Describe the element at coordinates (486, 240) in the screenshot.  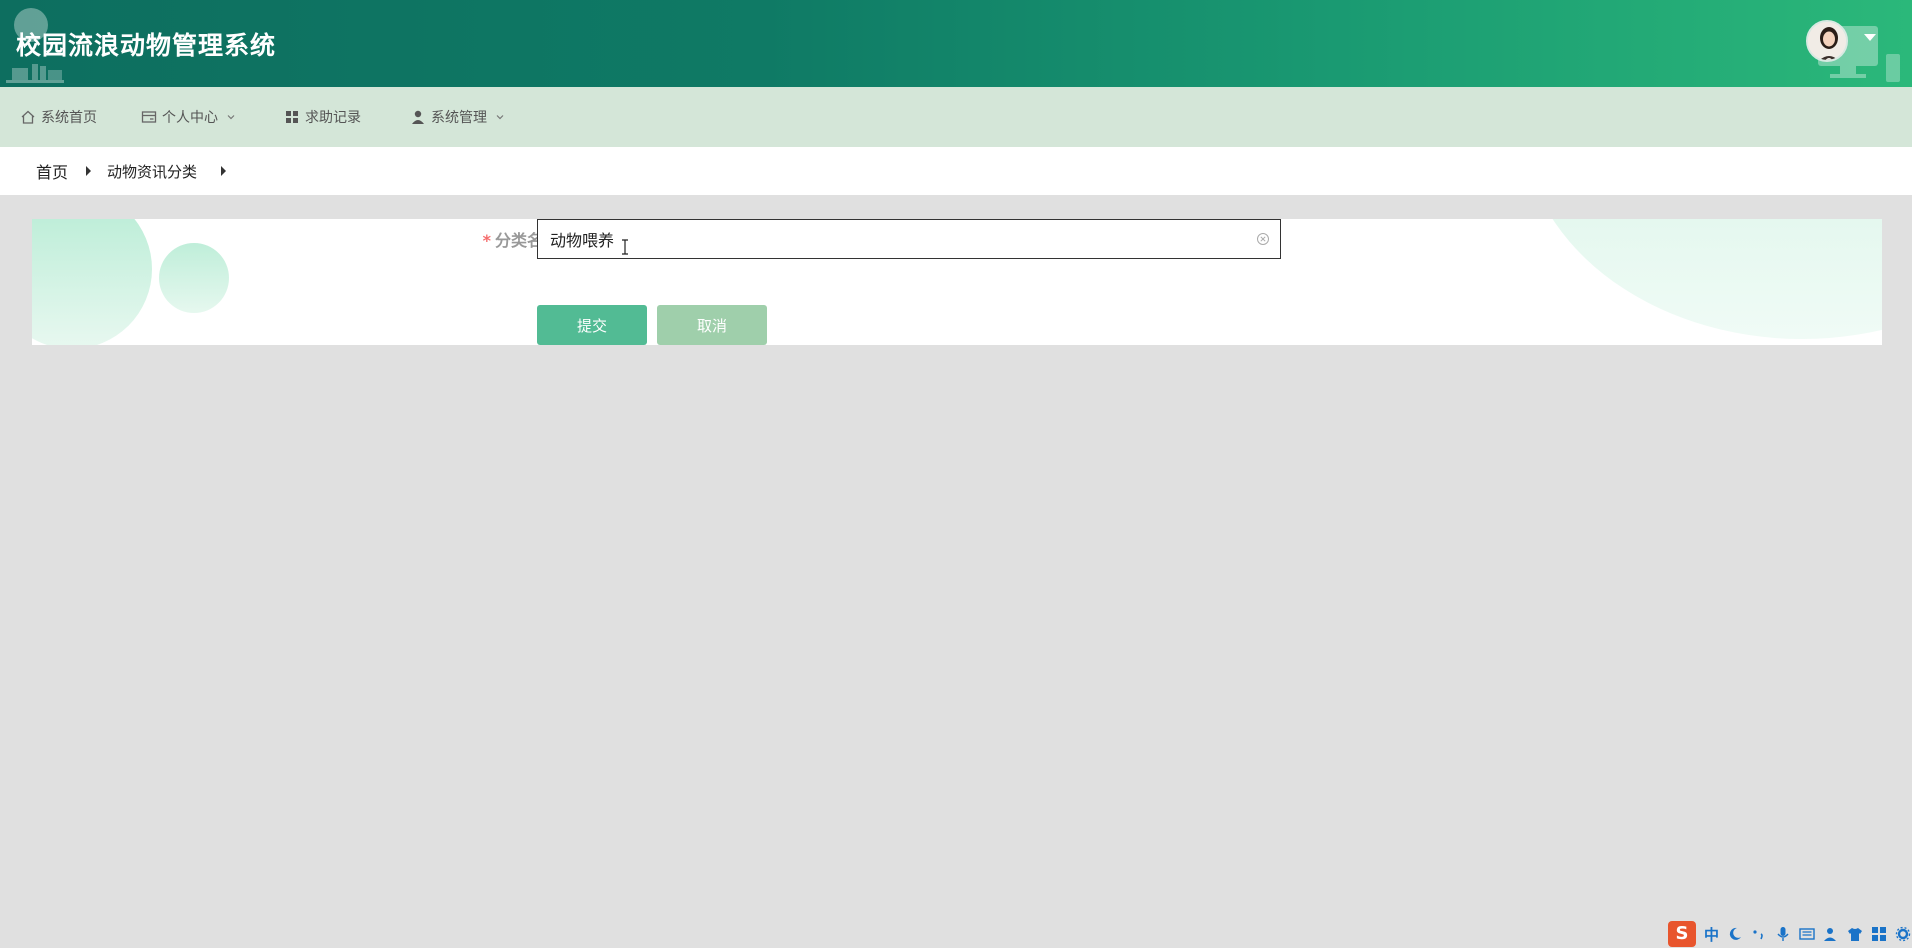
I see `required-mark: *` at that location.